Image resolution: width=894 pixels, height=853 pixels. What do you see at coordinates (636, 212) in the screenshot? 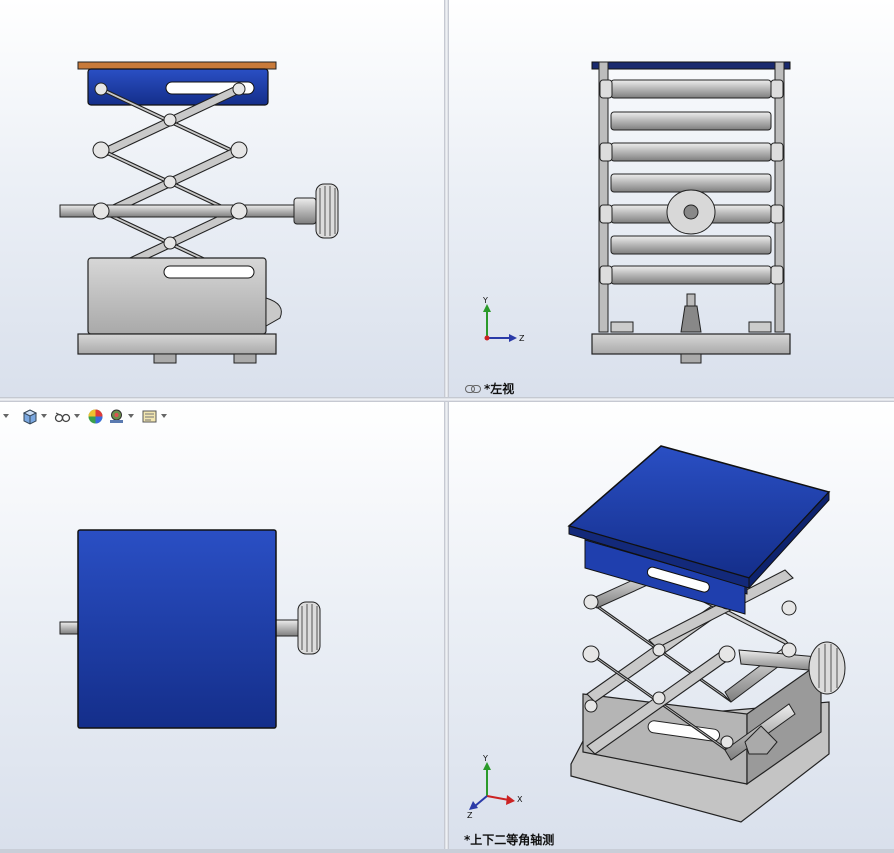
I see `lab-jack-left-model: Y Z` at bounding box center [636, 212].